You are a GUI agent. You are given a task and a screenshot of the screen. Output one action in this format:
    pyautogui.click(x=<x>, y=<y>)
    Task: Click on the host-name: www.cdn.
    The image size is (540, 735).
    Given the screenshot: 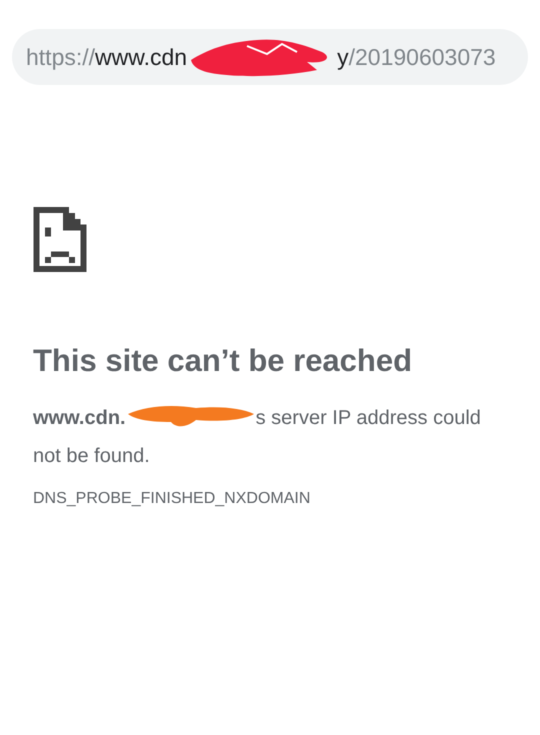 What is the action you would take?
    pyautogui.click(x=79, y=418)
    